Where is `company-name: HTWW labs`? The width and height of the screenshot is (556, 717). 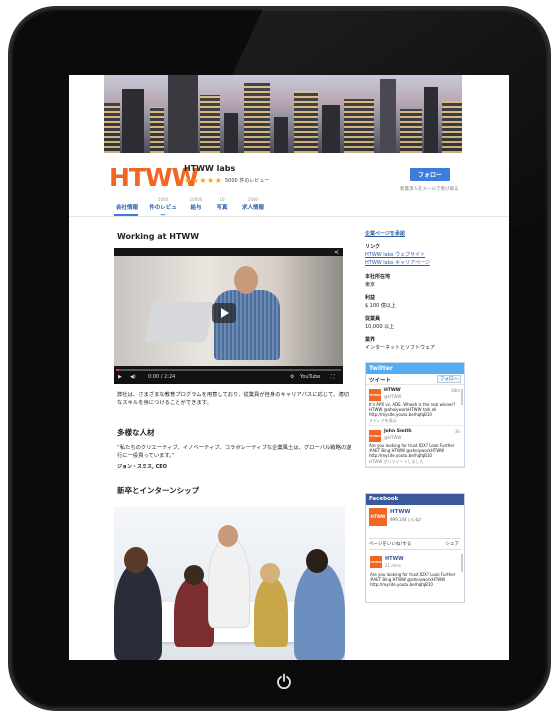
company-name: HTWW labs is located at coordinates (210, 168).